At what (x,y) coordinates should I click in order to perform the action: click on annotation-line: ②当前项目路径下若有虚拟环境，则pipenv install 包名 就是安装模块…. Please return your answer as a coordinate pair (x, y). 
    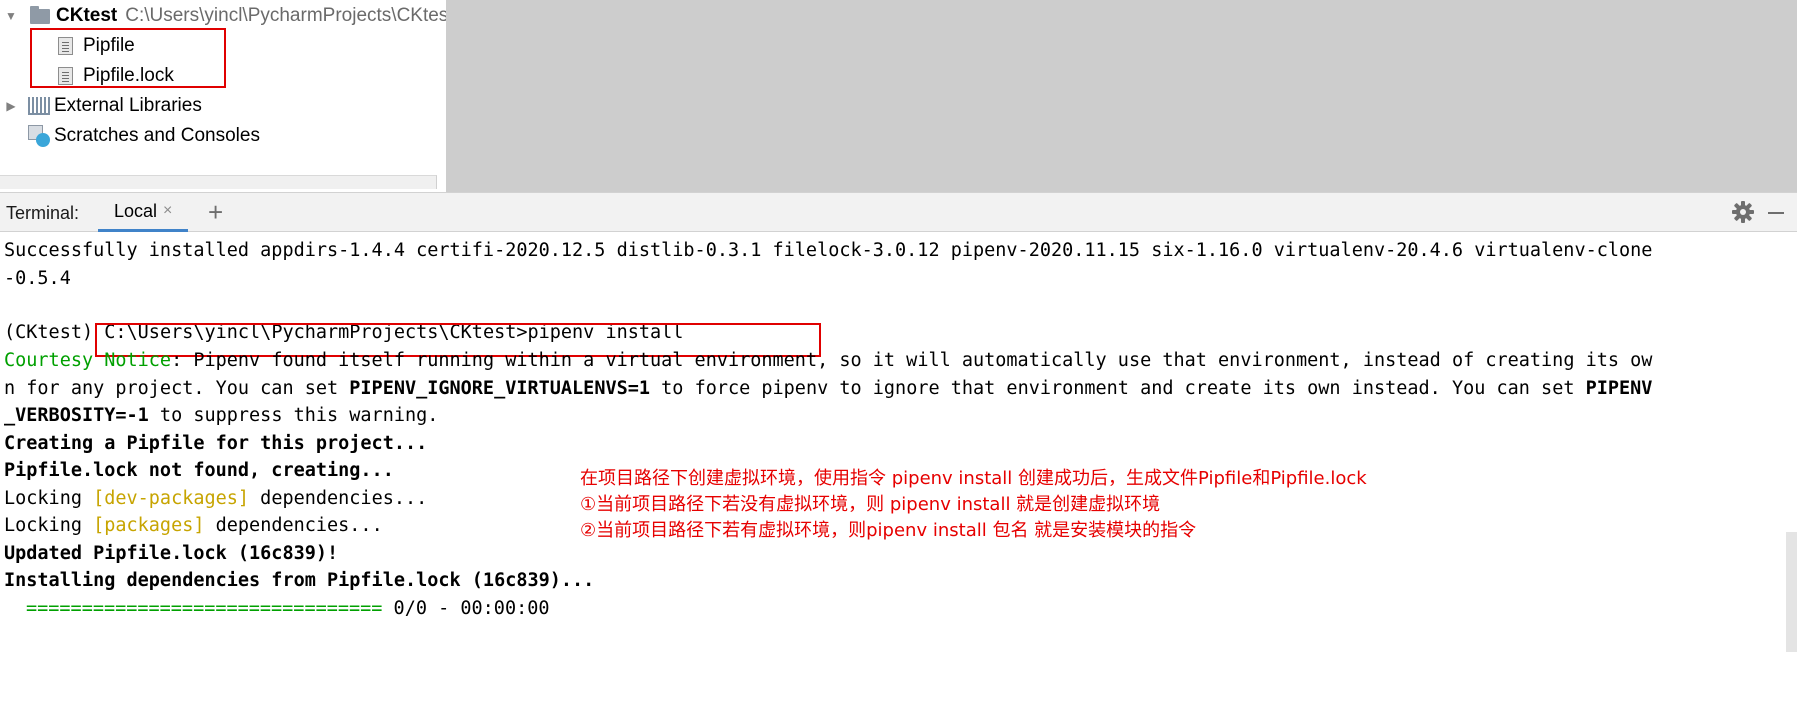
    Looking at the image, I should click on (888, 530).